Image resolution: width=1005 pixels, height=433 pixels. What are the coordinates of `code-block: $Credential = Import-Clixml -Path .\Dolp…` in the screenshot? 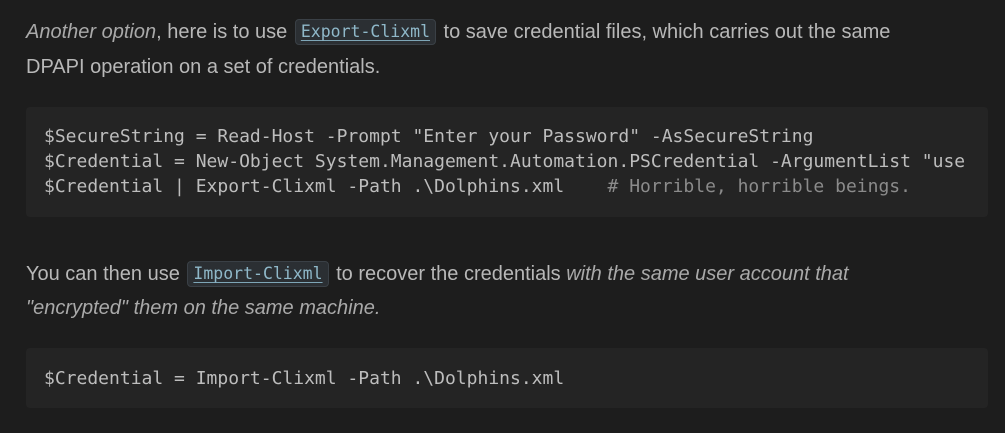 It's located at (507, 378).